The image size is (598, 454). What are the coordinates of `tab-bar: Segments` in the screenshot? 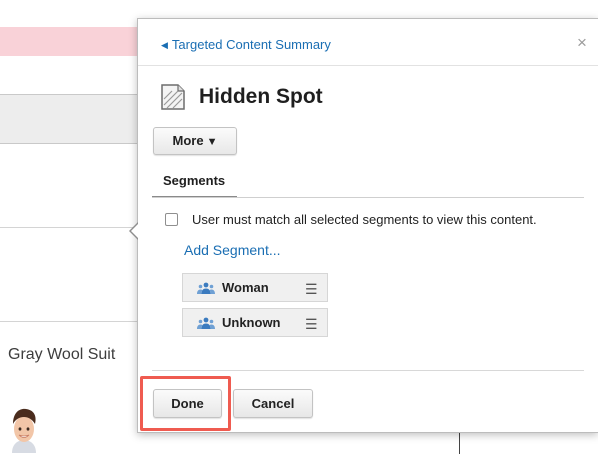 It's located at (368, 183).